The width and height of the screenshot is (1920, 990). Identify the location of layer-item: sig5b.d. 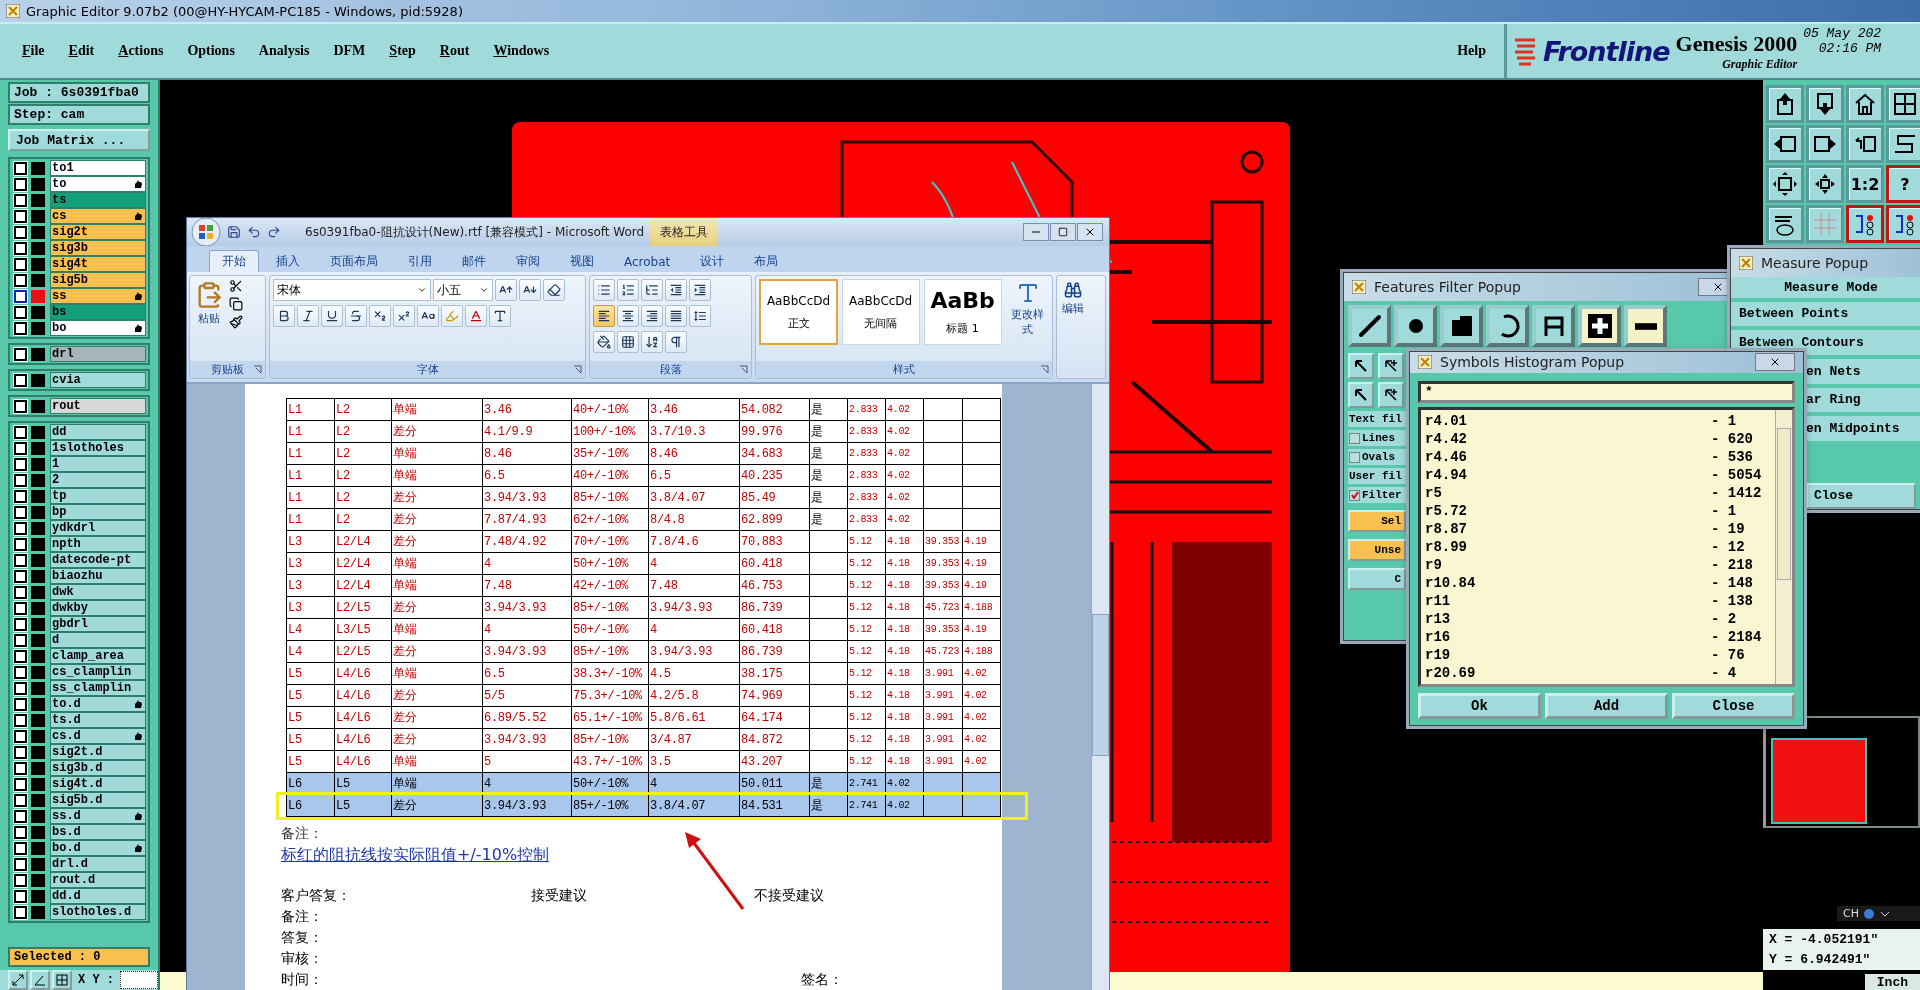
(98, 800).